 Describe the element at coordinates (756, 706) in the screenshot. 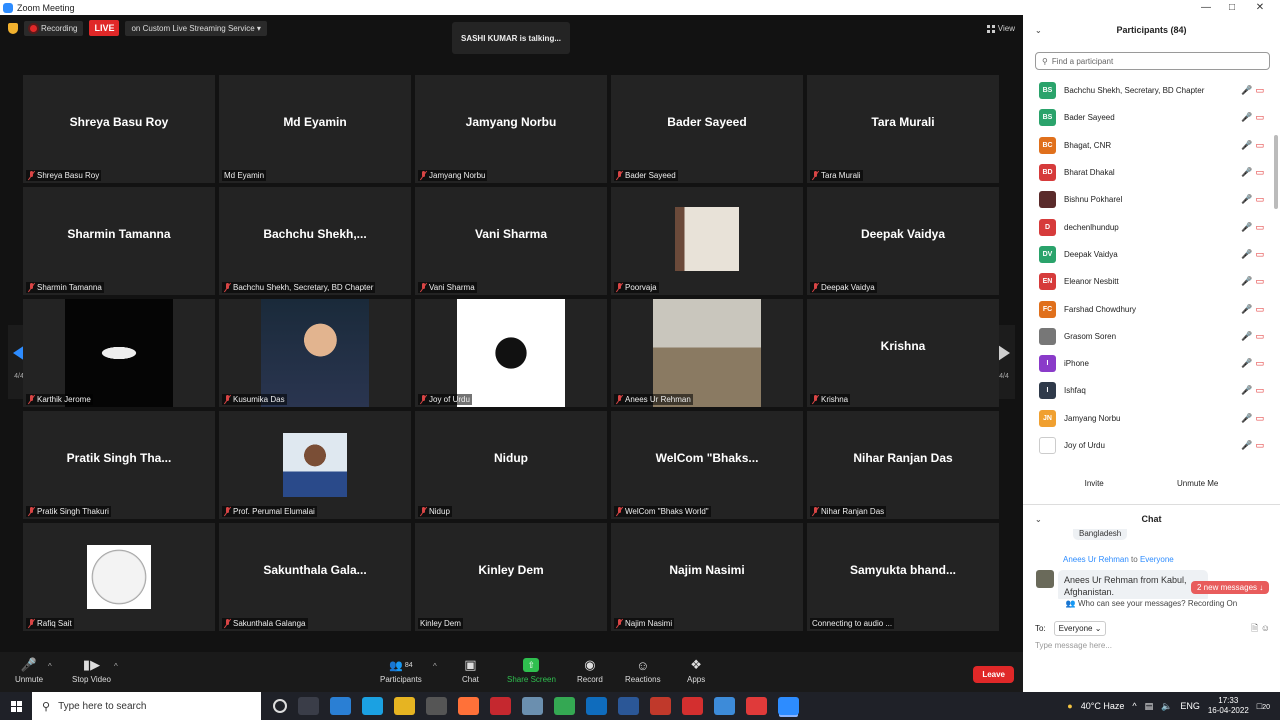

I see `anydesk-icon` at that location.